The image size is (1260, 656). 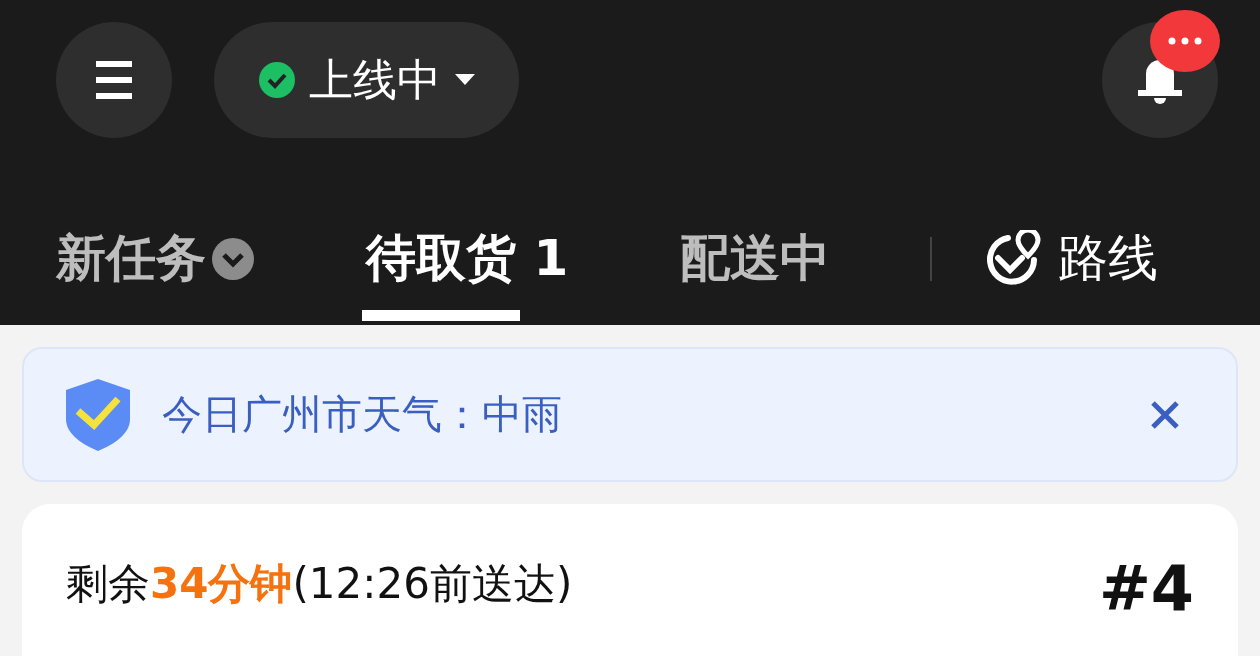 I want to click on more-badge-icon, so click(x=1185, y=41).